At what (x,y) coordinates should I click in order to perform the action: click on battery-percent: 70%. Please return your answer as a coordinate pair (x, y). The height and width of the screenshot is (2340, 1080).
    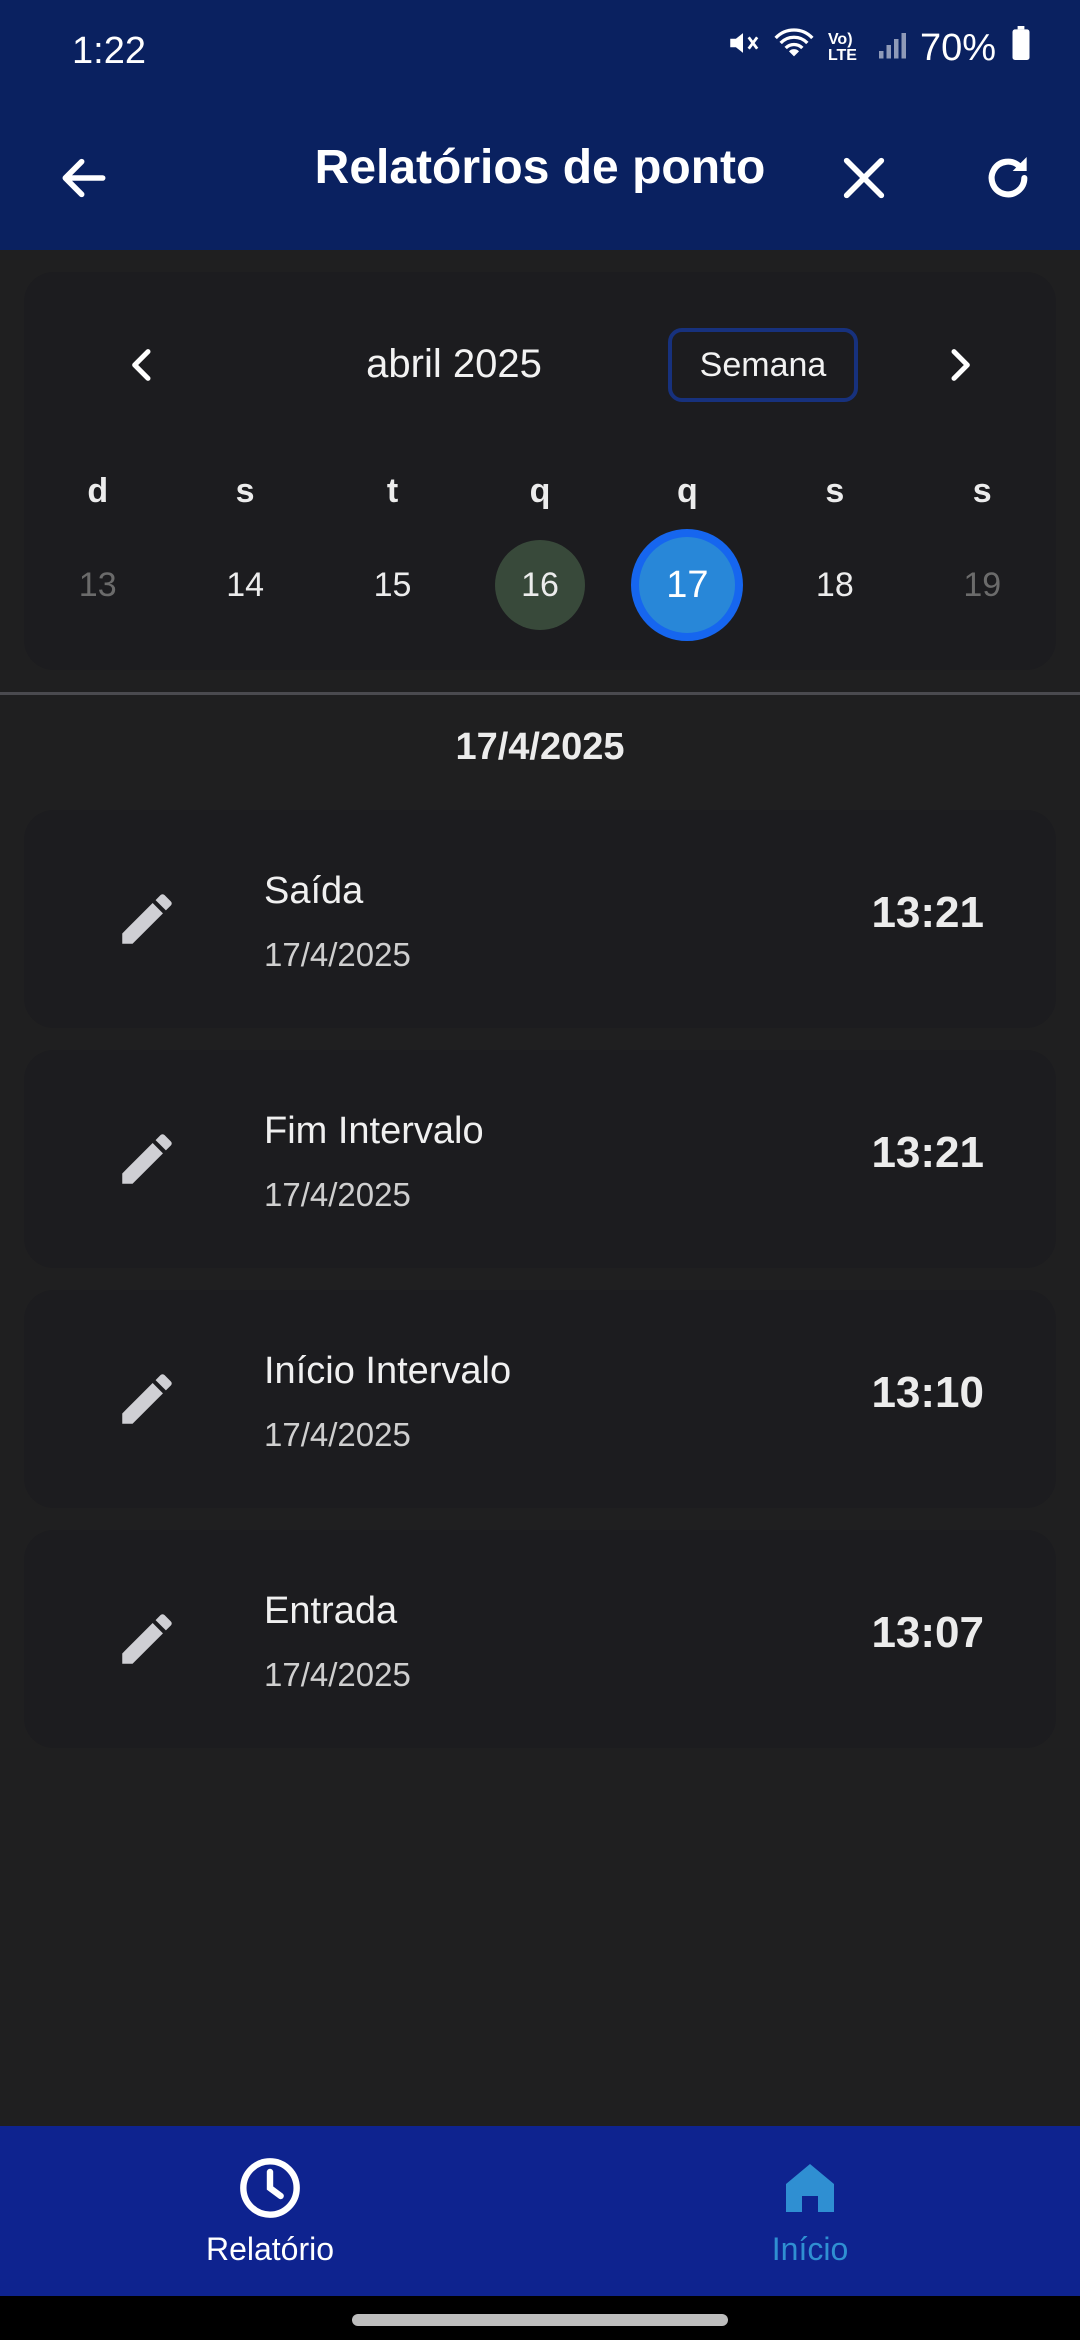
    Looking at the image, I should click on (957, 47).